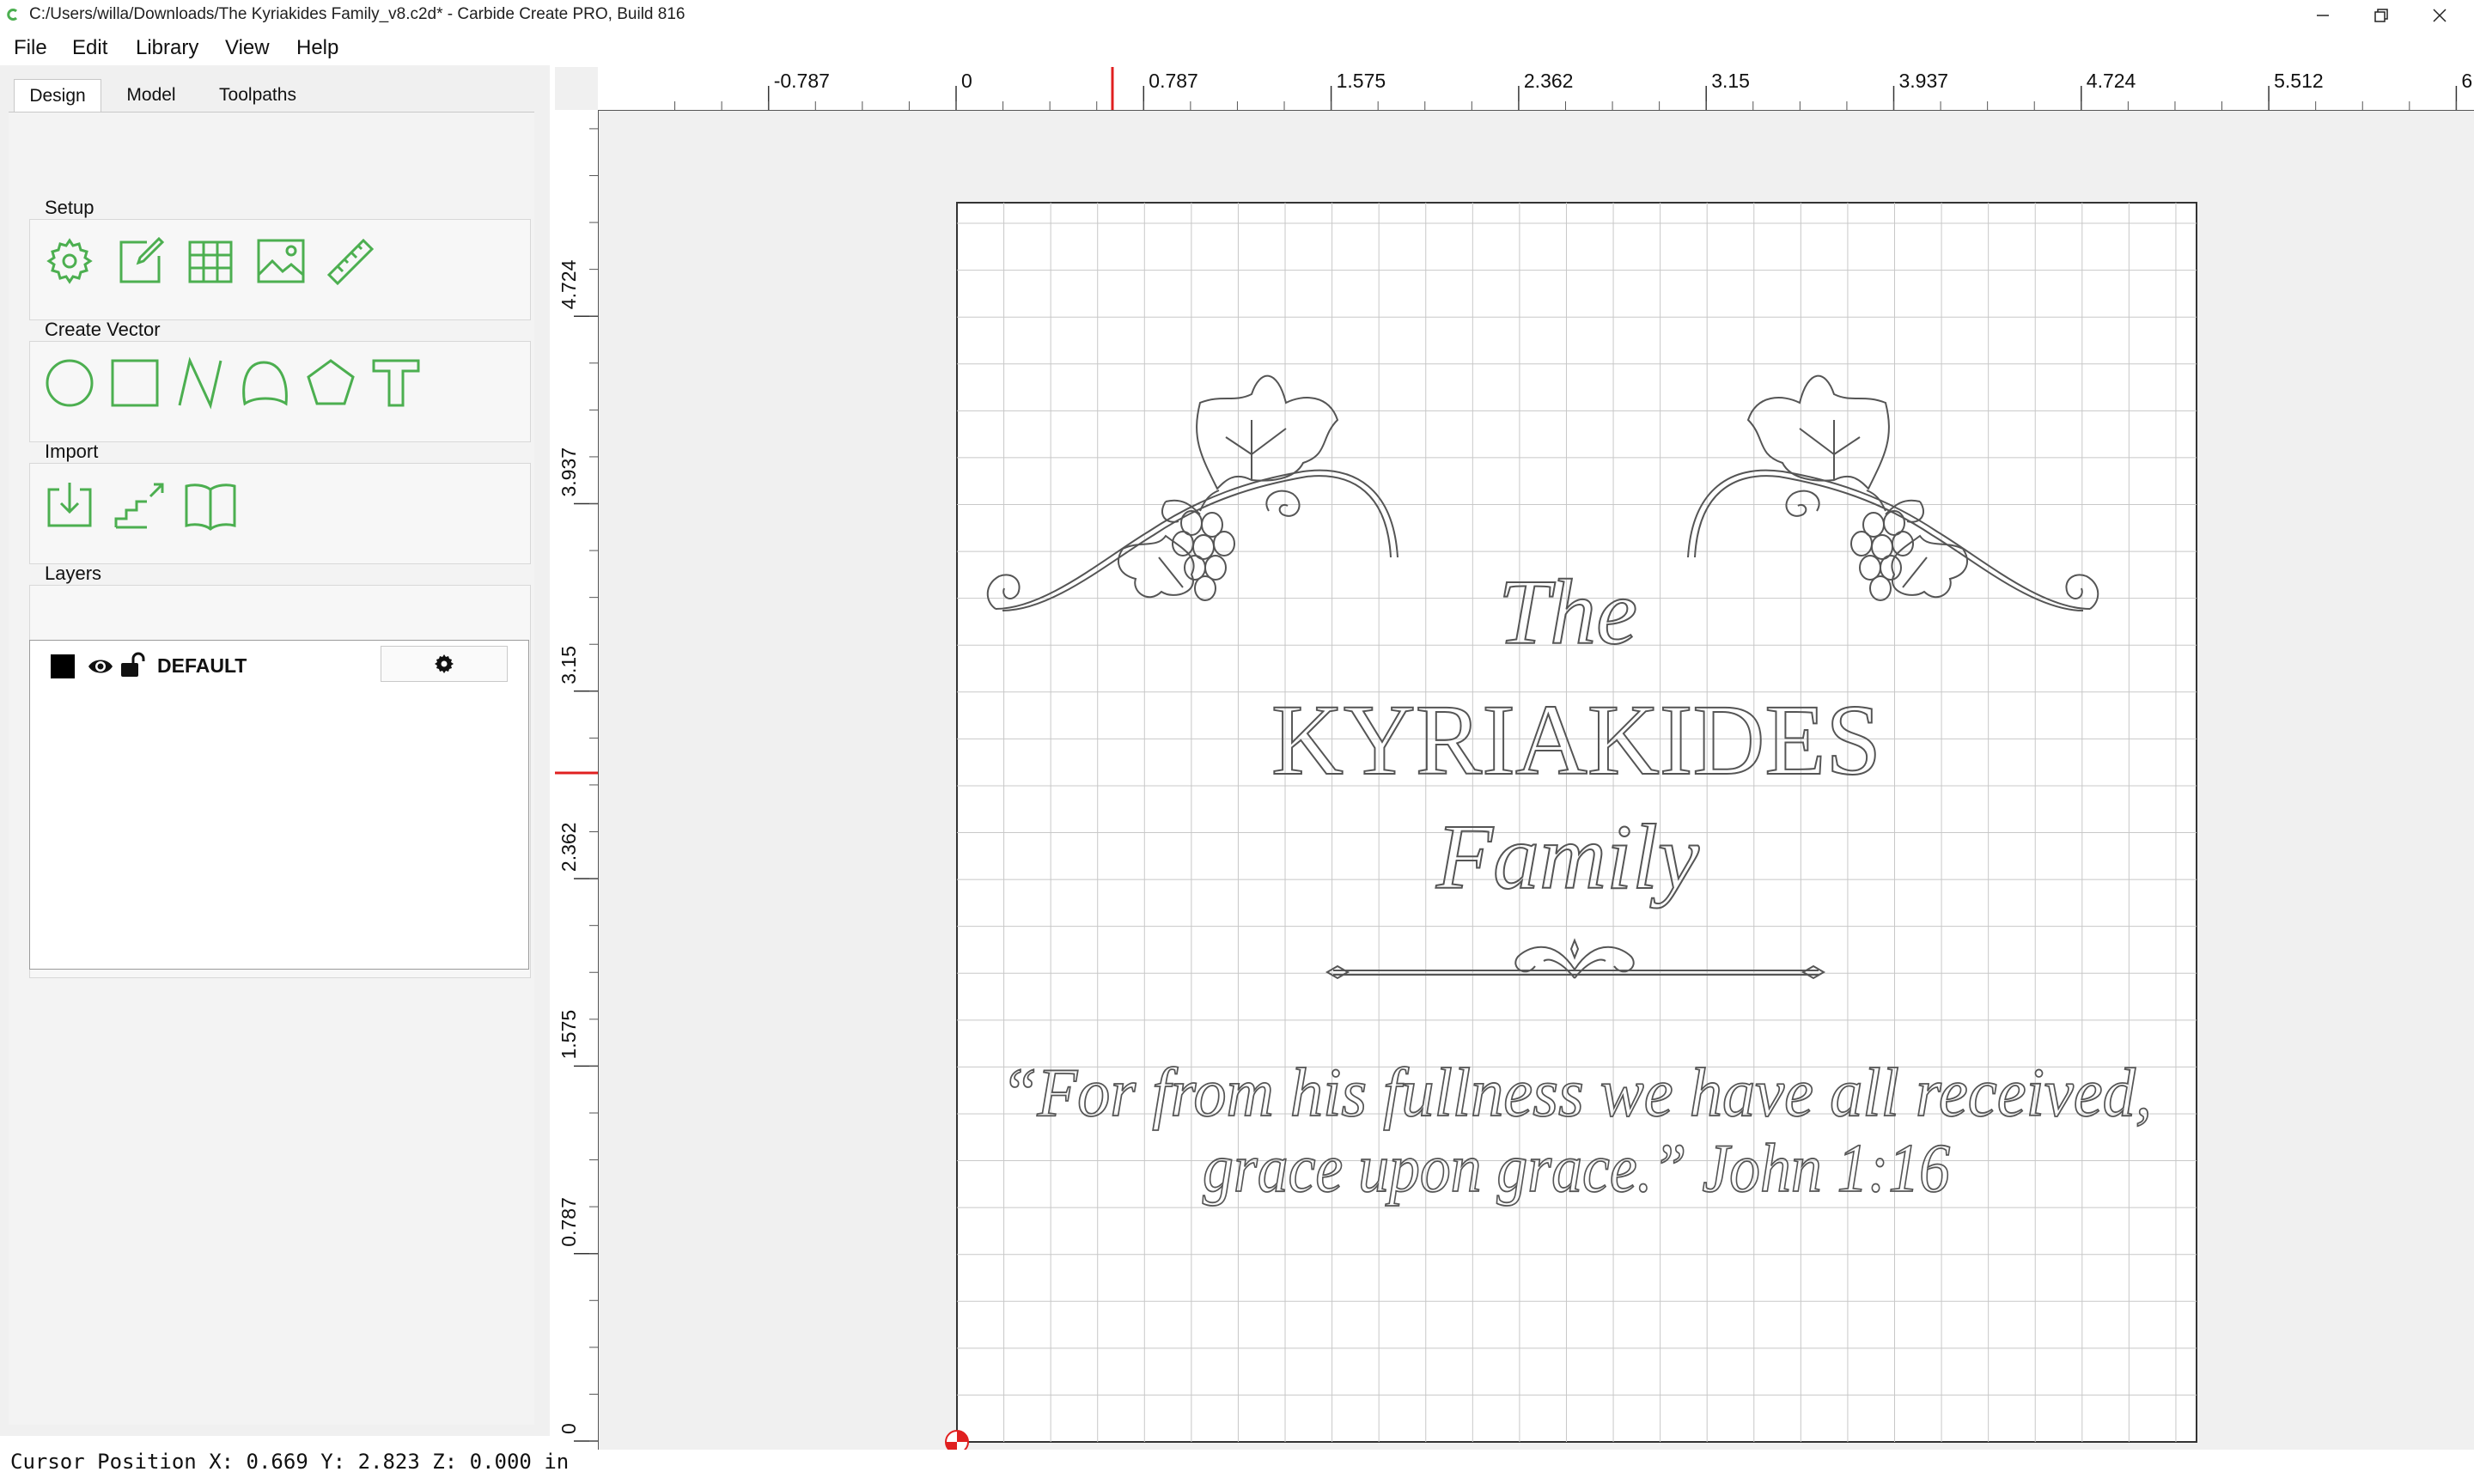 The image size is (2474, 1484). I want to click on h-ruler-label: -0.787, so click(802, 81).